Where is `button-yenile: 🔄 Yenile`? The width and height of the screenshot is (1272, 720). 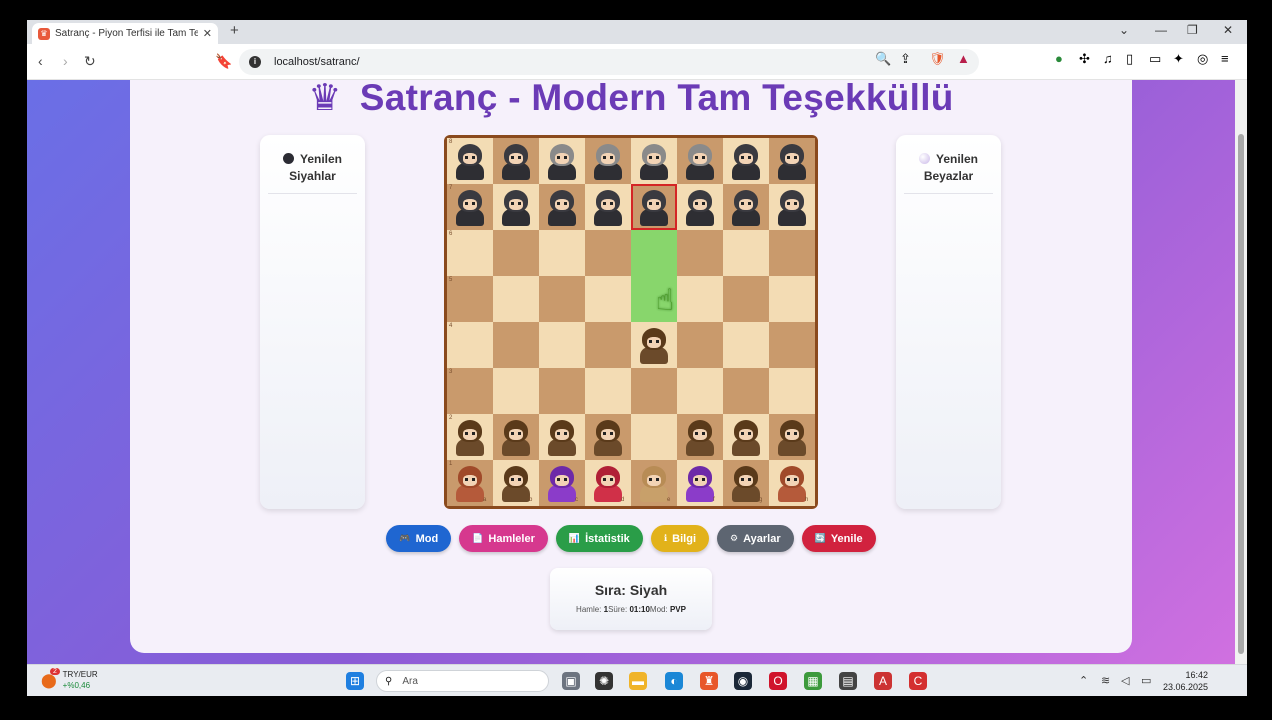
button-yenile: 🔄 Yenile is located at coordinates (838, 538).